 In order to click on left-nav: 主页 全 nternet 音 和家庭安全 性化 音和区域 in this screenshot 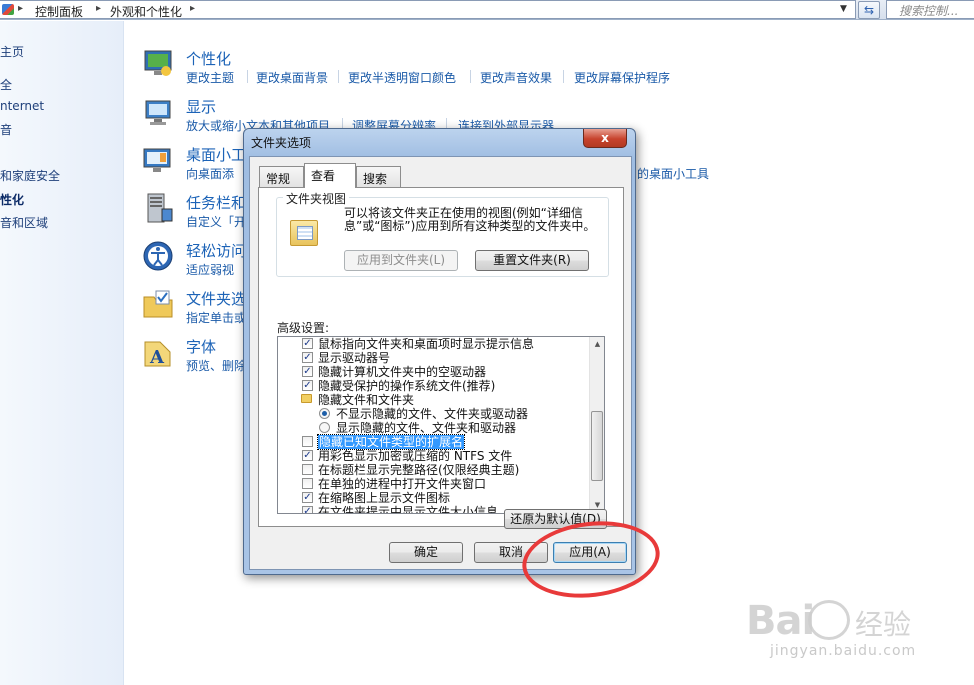, I will do `click(62, 353)`.